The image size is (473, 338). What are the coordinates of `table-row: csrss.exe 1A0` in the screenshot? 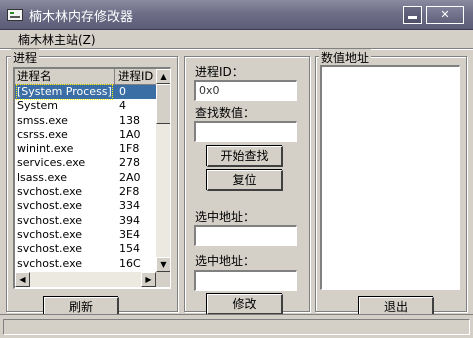 It's located at (85, 135).